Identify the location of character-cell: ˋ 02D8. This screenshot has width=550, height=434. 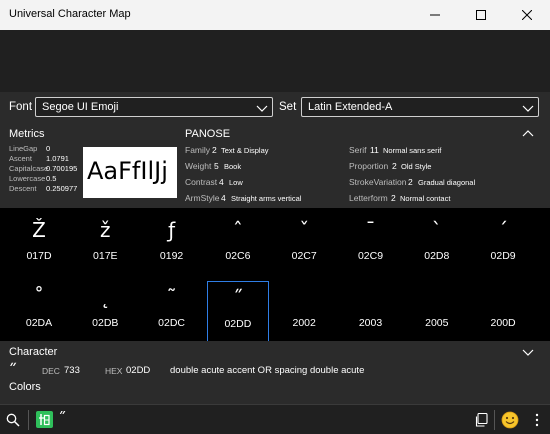
(437, 245).